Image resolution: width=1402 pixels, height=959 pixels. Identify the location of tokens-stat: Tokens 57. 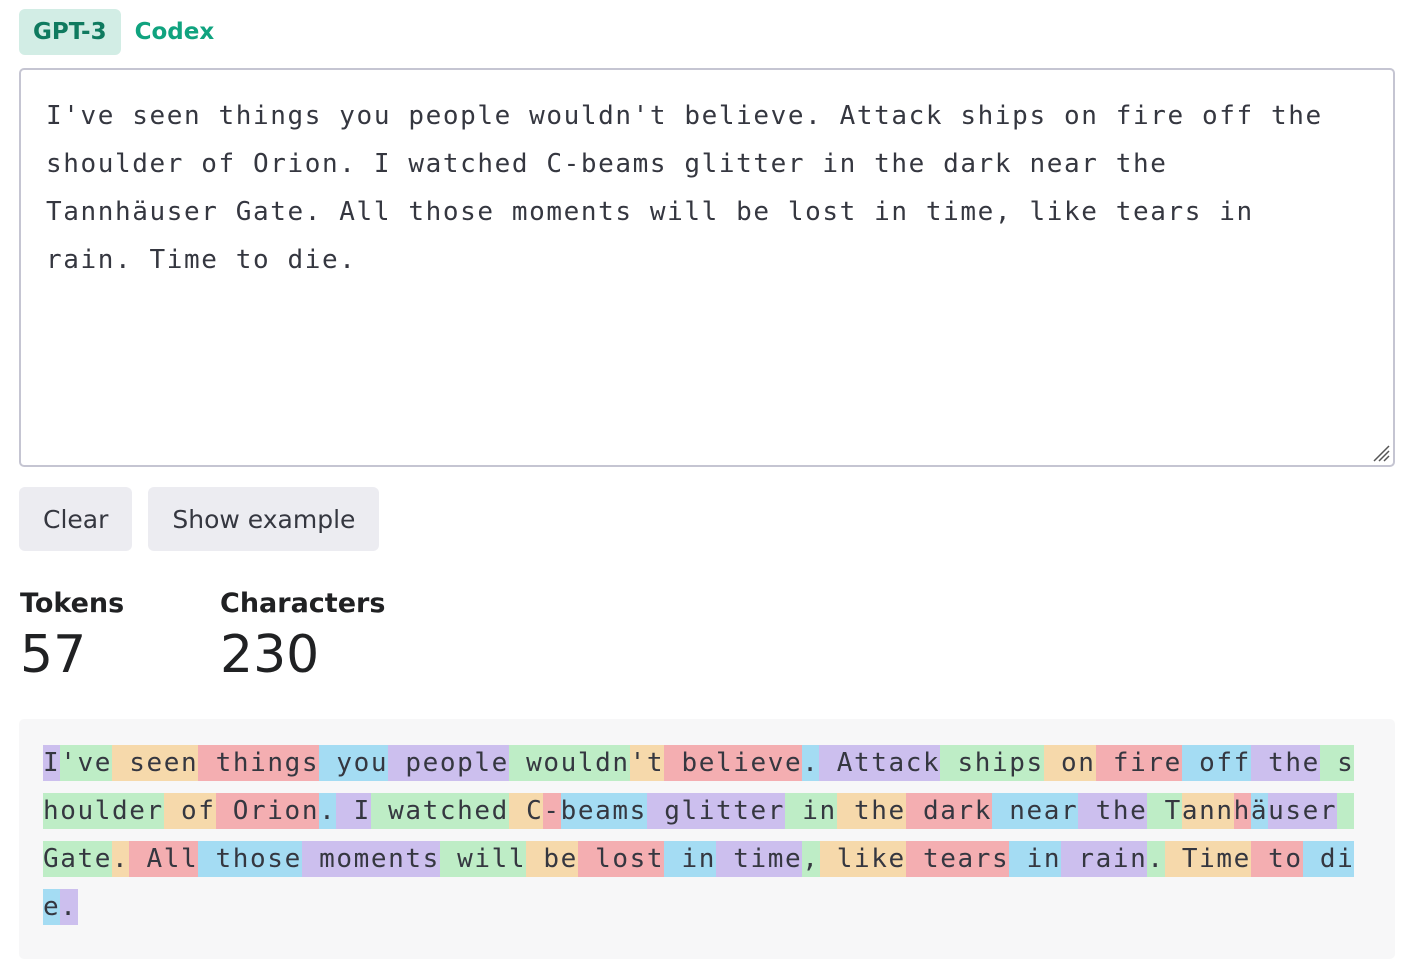
(72, 635).